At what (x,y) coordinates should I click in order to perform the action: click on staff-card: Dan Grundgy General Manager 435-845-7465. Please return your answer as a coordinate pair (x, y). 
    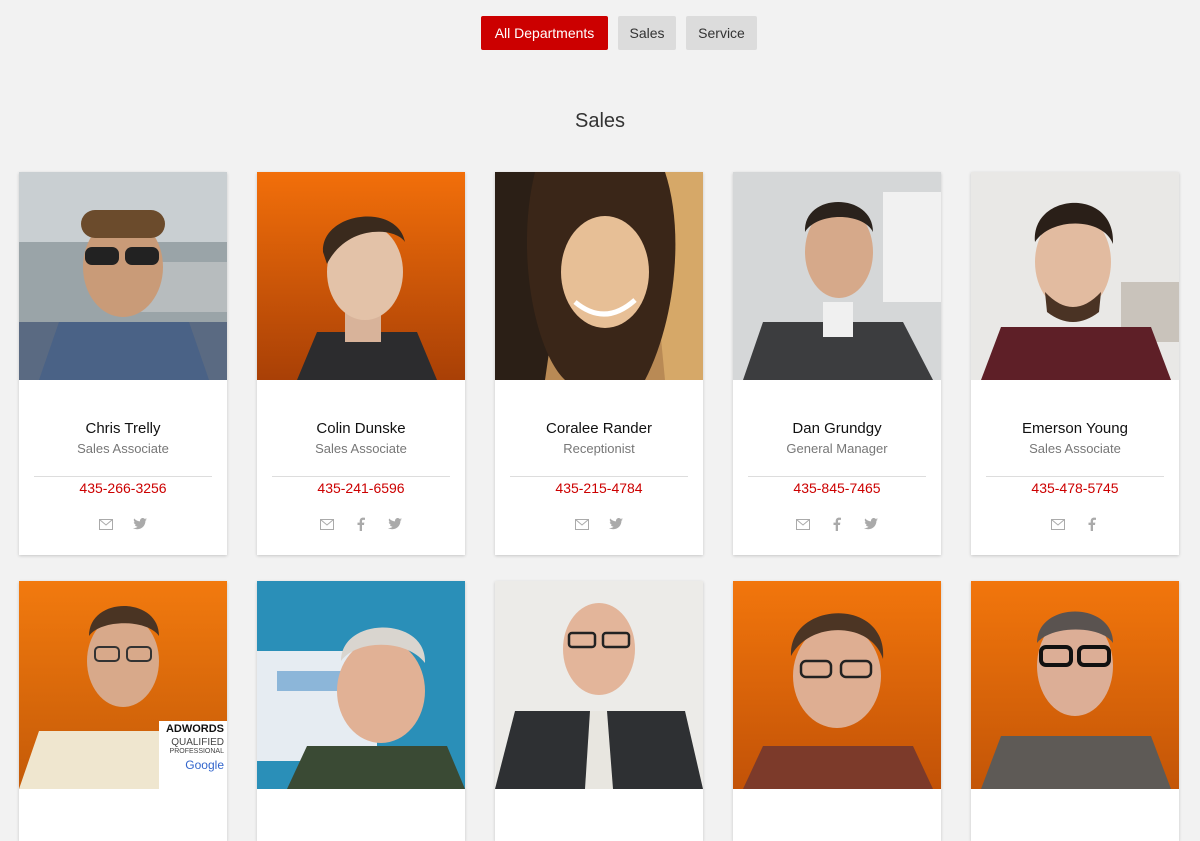
    Looking at the image, I should click on (837, 363).